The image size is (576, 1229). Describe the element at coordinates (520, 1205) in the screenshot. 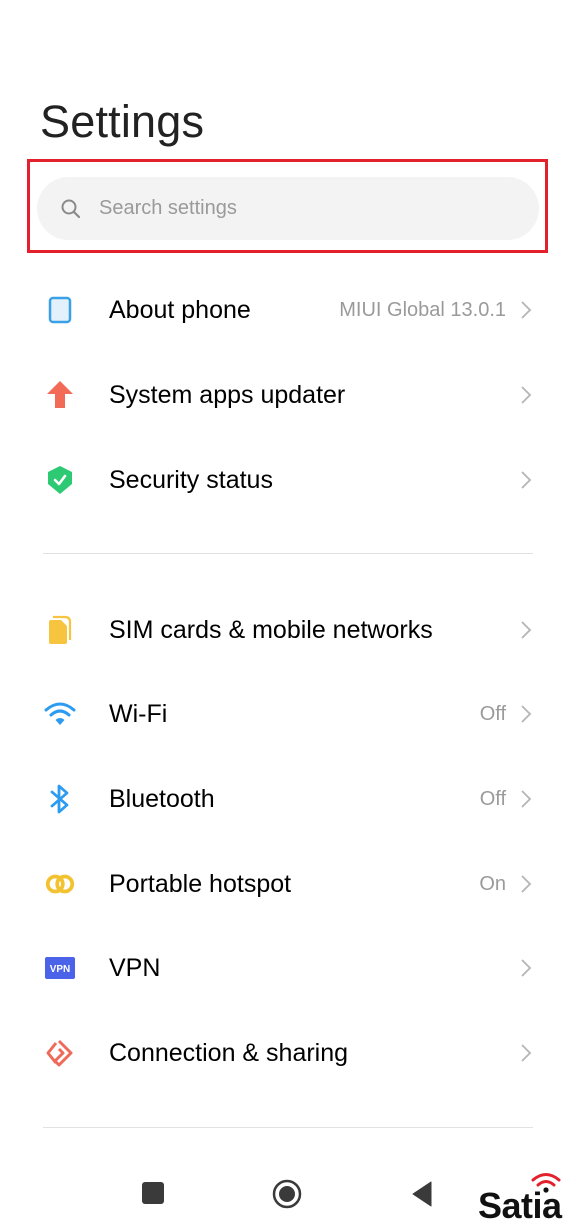

I see `watermark-text: Satia` at that location.